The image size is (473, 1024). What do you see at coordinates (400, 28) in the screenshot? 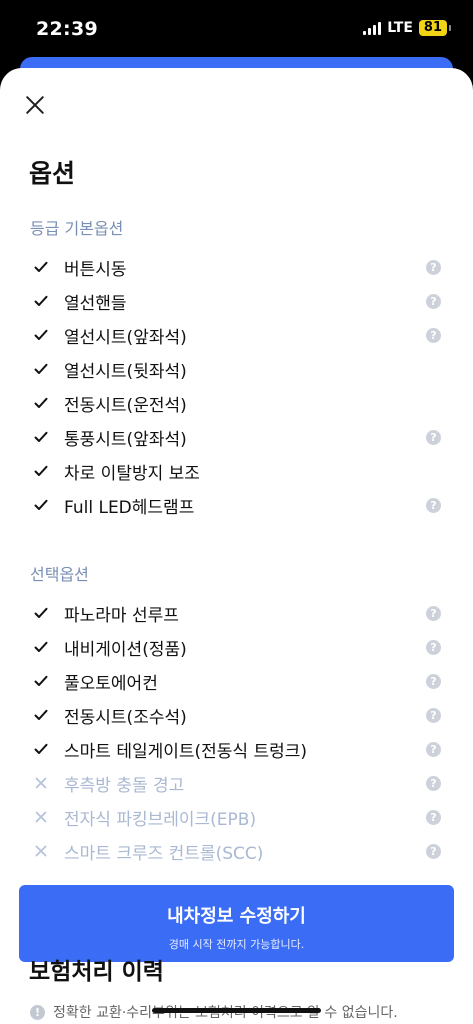
I see `network-type: LTE` at bounding box center [400, 28].